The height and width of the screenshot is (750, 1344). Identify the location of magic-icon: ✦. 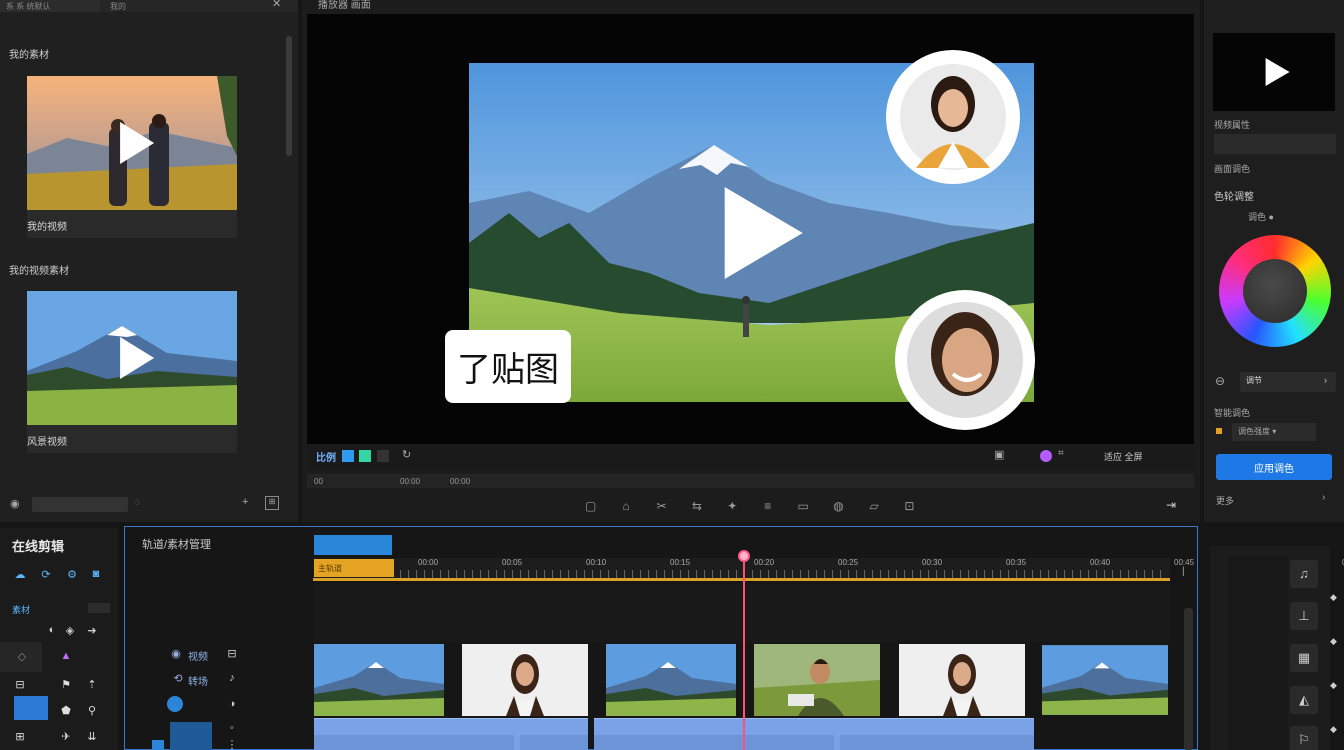
(732, 507).